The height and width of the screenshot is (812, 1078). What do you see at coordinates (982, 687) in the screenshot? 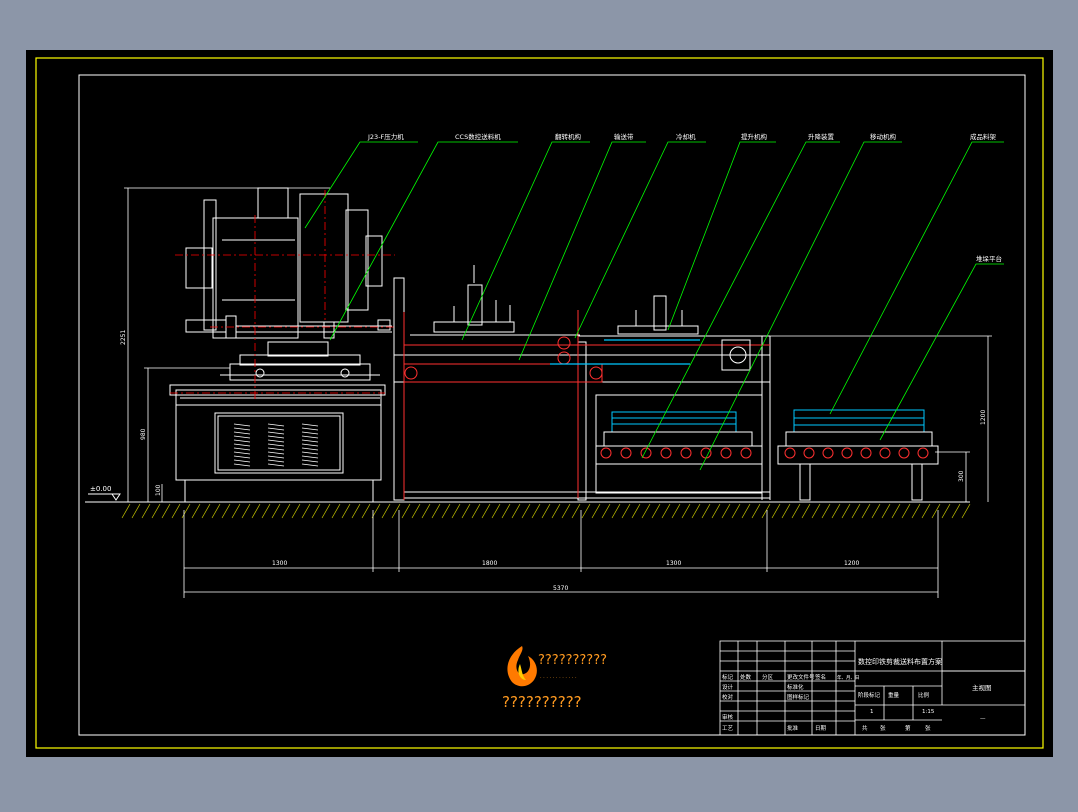
I see `view-name: 主视图` at bounding box center [982, 687].